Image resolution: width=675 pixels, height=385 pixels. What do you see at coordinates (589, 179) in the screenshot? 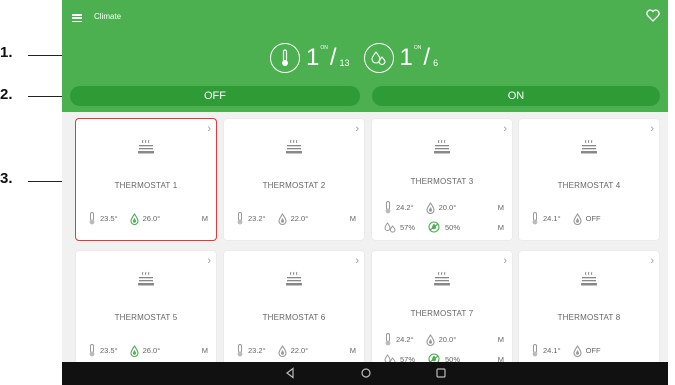
I see `thermostat-card: › THERMOSTAT 4 24.1° OFF` at bounding box center [589, 179].